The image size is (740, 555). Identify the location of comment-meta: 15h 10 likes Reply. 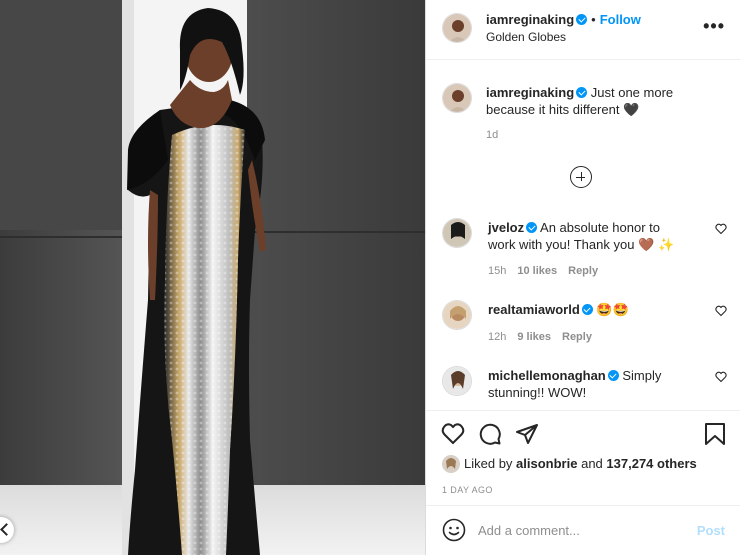
(548, 271).